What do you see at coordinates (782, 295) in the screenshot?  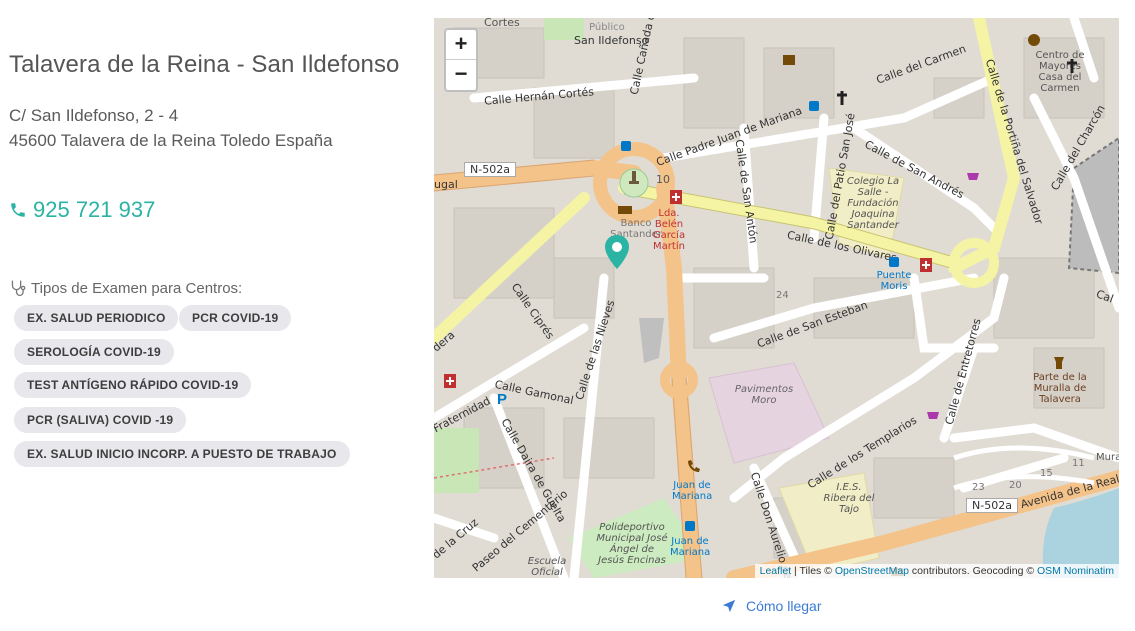 I see `house-number: 24` at bounding box center [782, 295].